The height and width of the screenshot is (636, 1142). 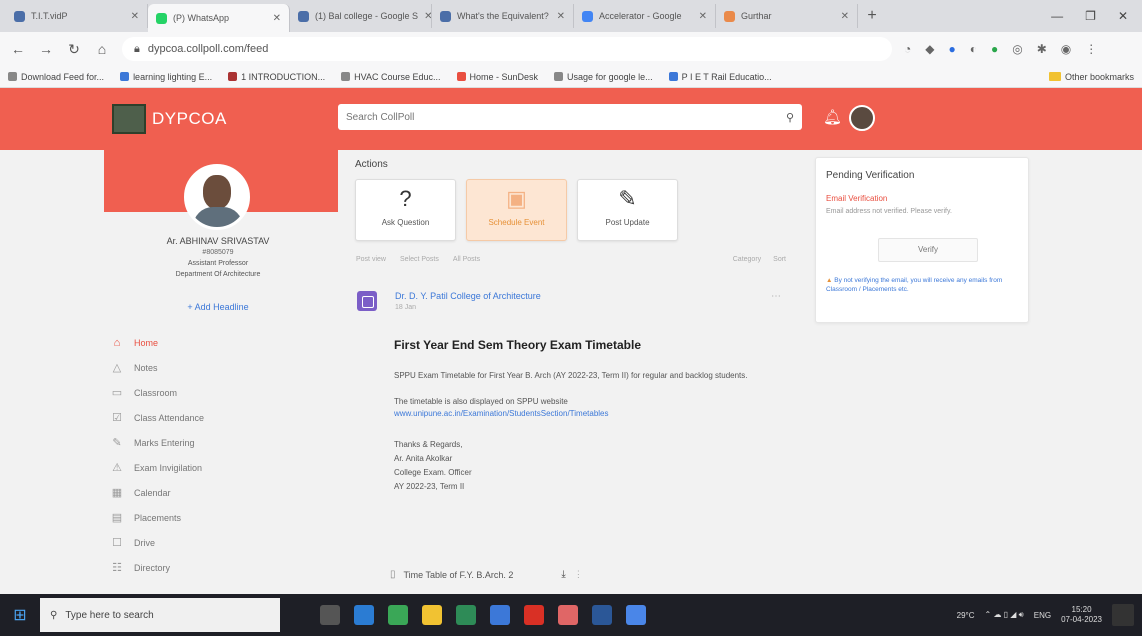 I want to click on taskbar-search: ⚲ Type here to search, so click(x=160, y=615).